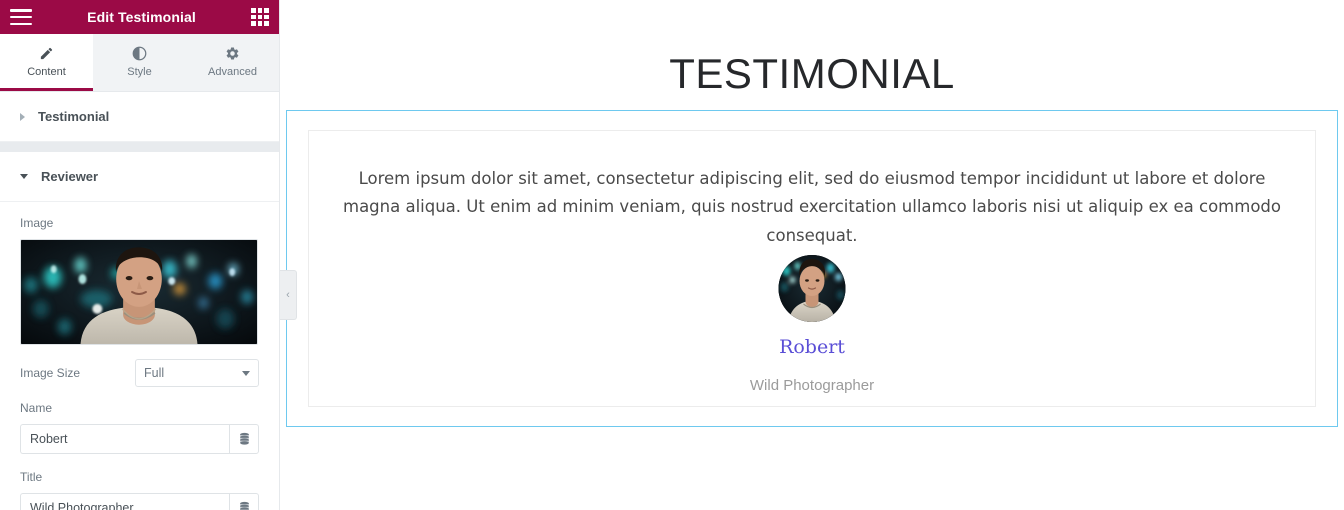 This screenshot has height=510, width=1344. Describe the element at coordinates (124, 439) in the screenshot. I see `name-input` at that location.